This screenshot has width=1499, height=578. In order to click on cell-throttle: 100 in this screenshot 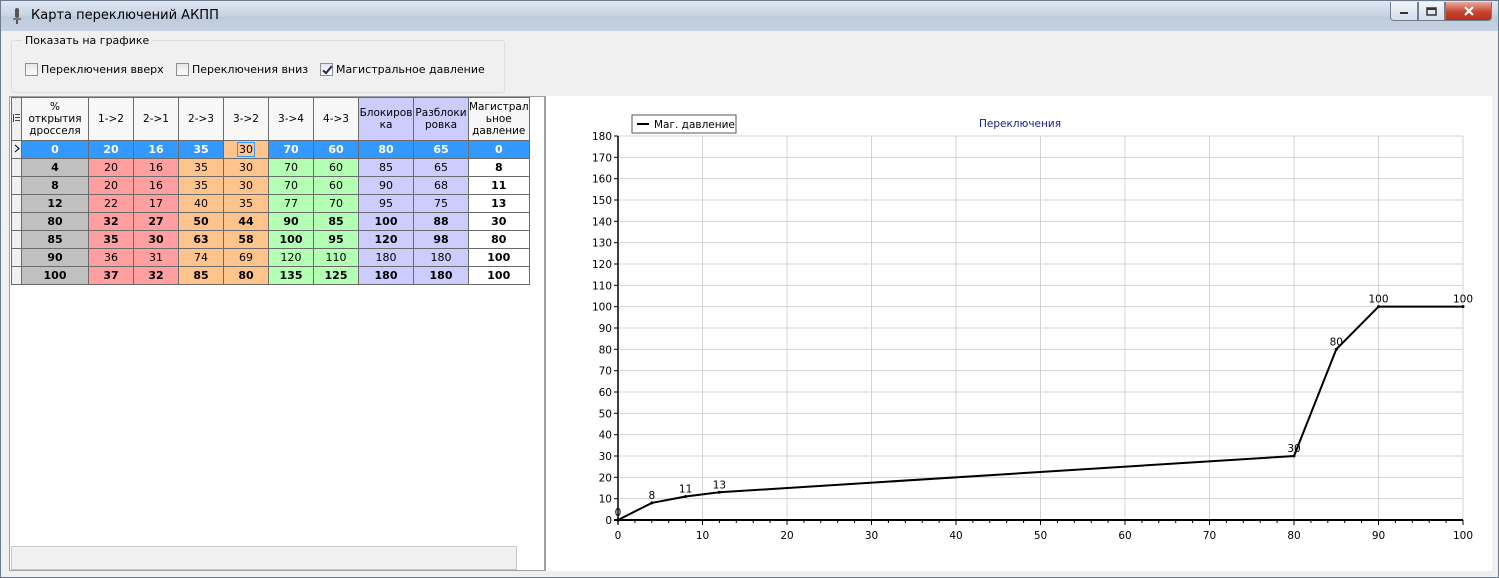, I will do `click(55, 275)`.